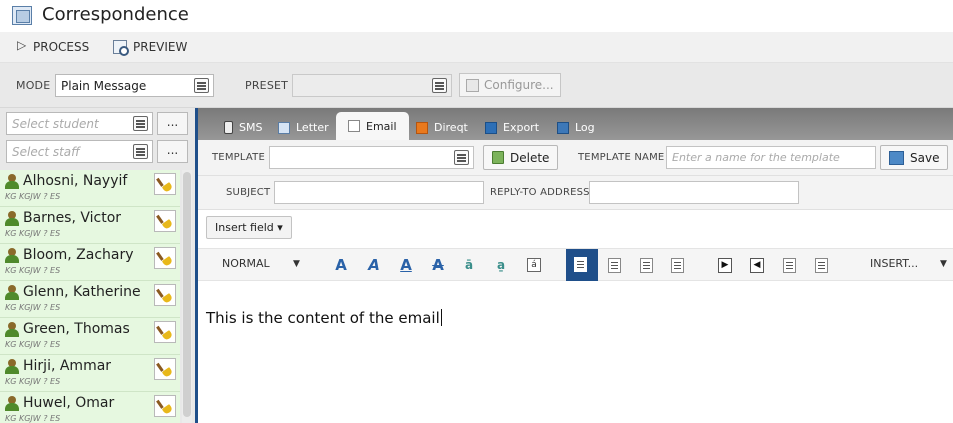 The image size is (953, 423). What do you see at coordinates (55, 124) in the screenshot?
I see `student-search-placeholder: Select student` at bounding box center [55, 124].